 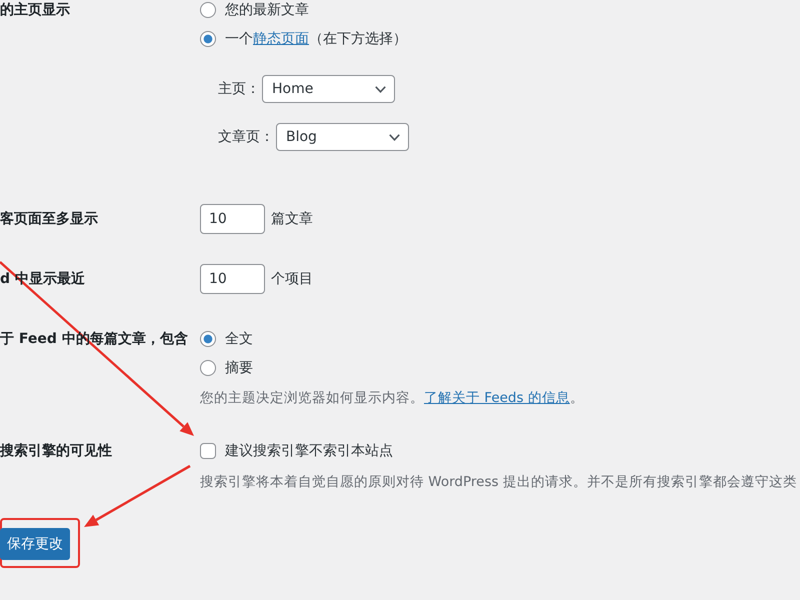 I want to click on checkbox, so click(x=208, y=451).